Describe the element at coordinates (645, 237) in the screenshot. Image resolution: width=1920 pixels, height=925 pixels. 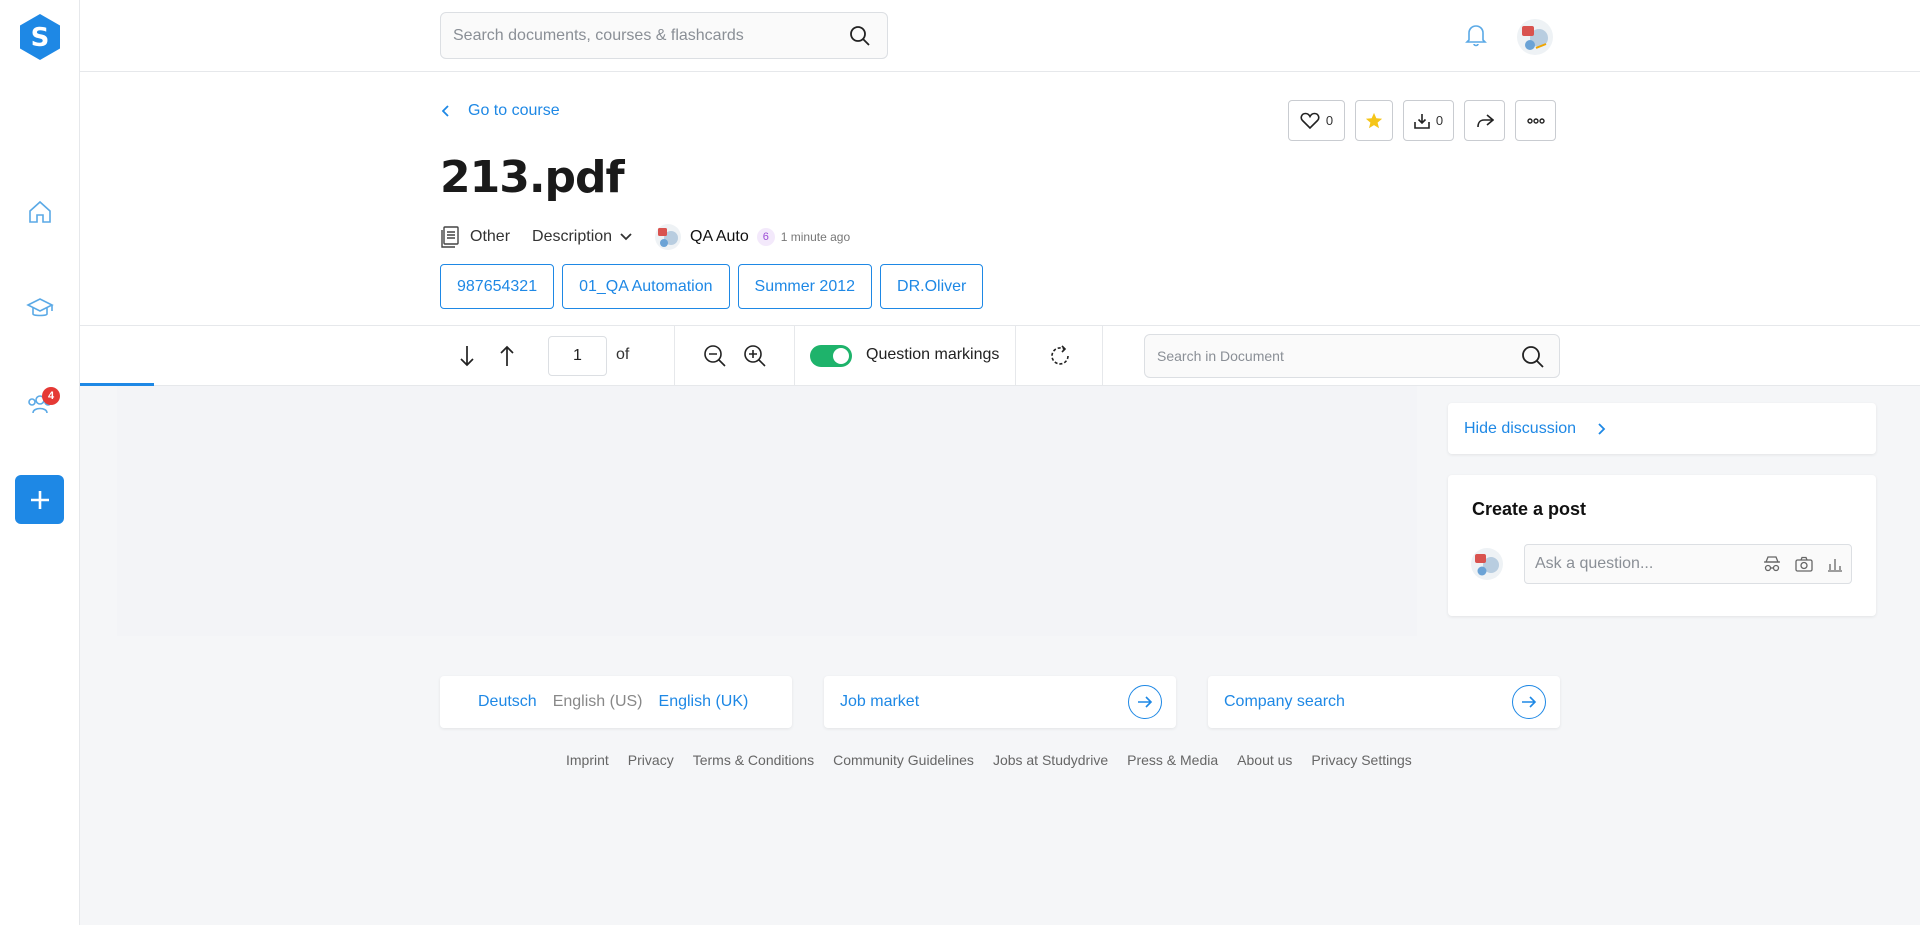
I see `document-meta: Other Description QA Auto 6 1 minute ago` at that location.